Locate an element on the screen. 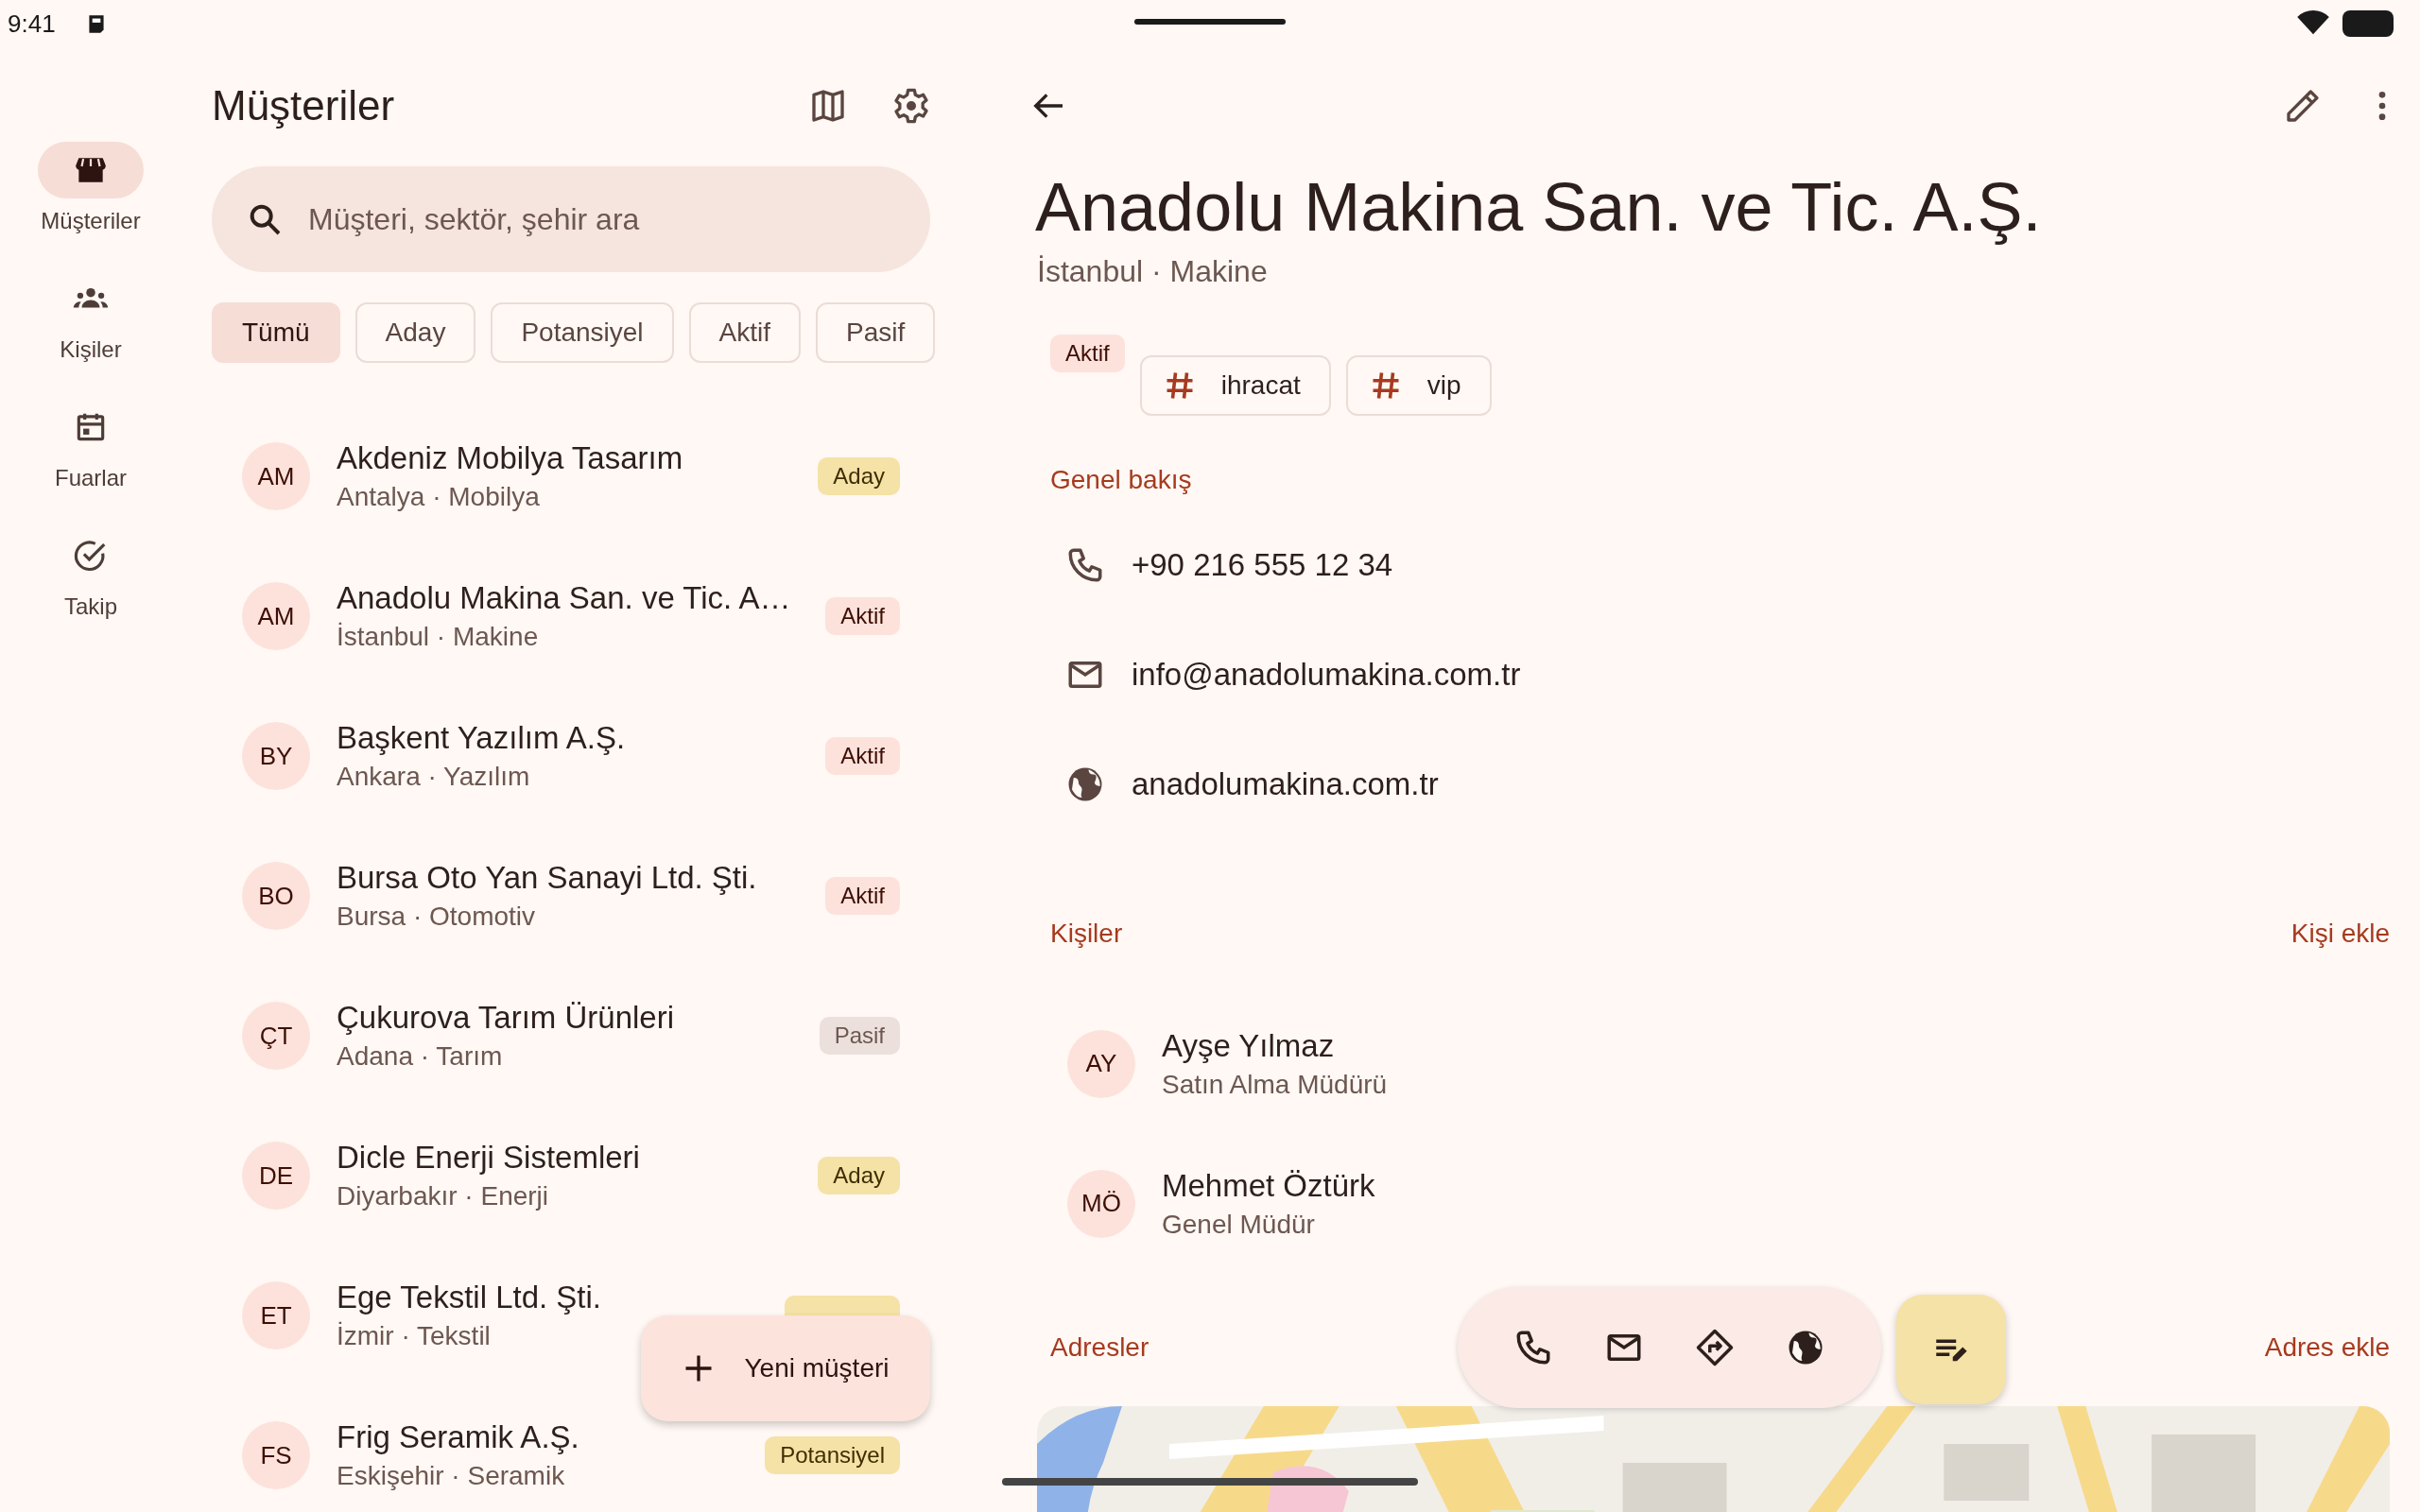 Image resolution: width=2420 pixels, height=1512 pixels. section-heading: Adresler is located at coordinates (1100, 1347).